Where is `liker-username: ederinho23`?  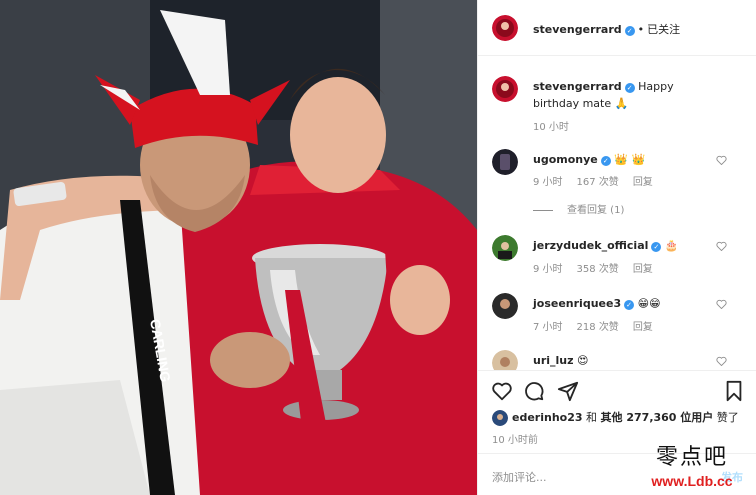 liker-username: ederinho23 is located at coordinates (547, 417).